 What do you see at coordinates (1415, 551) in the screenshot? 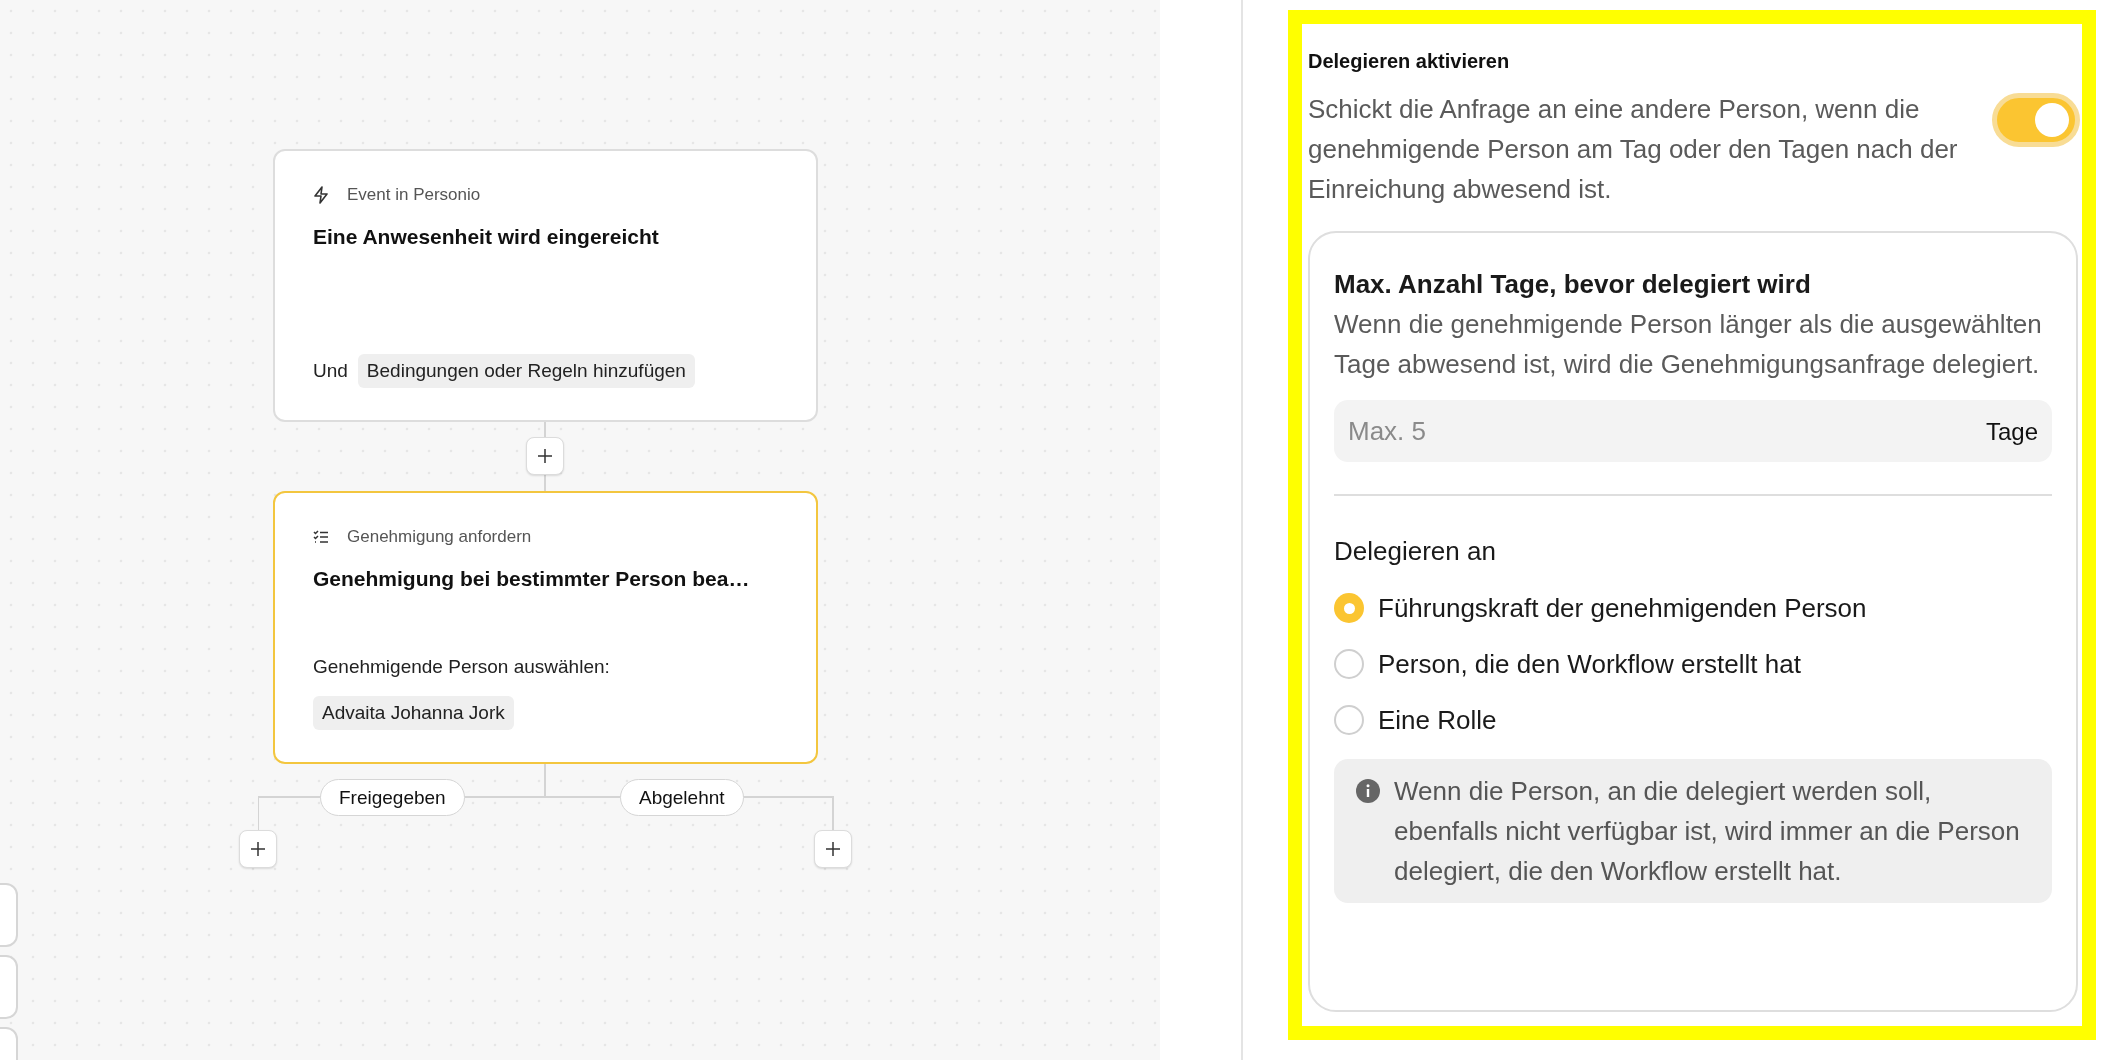
I see `delegate-heading: Delegieren an` at bounding box center [1415, 551].